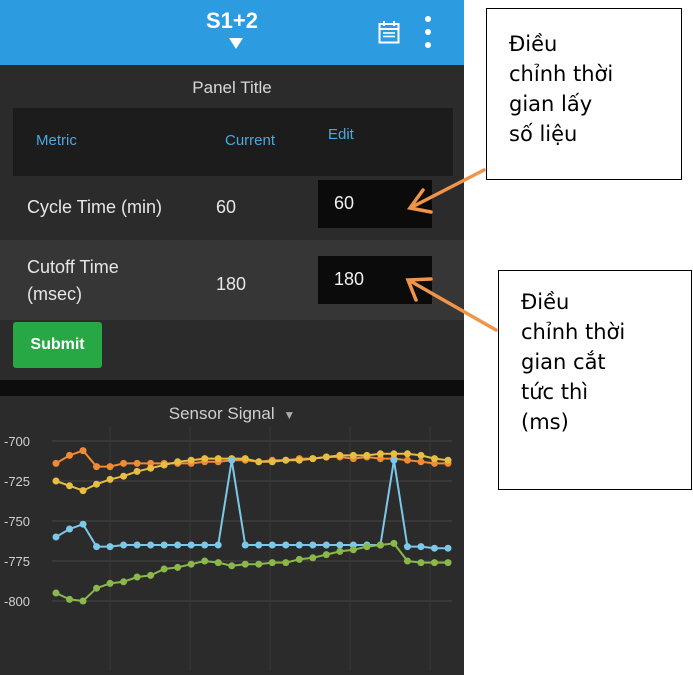  Describe the element at coordinates (454, 306) in the screenshot. I see `arrow-line-cutoff` at that location.